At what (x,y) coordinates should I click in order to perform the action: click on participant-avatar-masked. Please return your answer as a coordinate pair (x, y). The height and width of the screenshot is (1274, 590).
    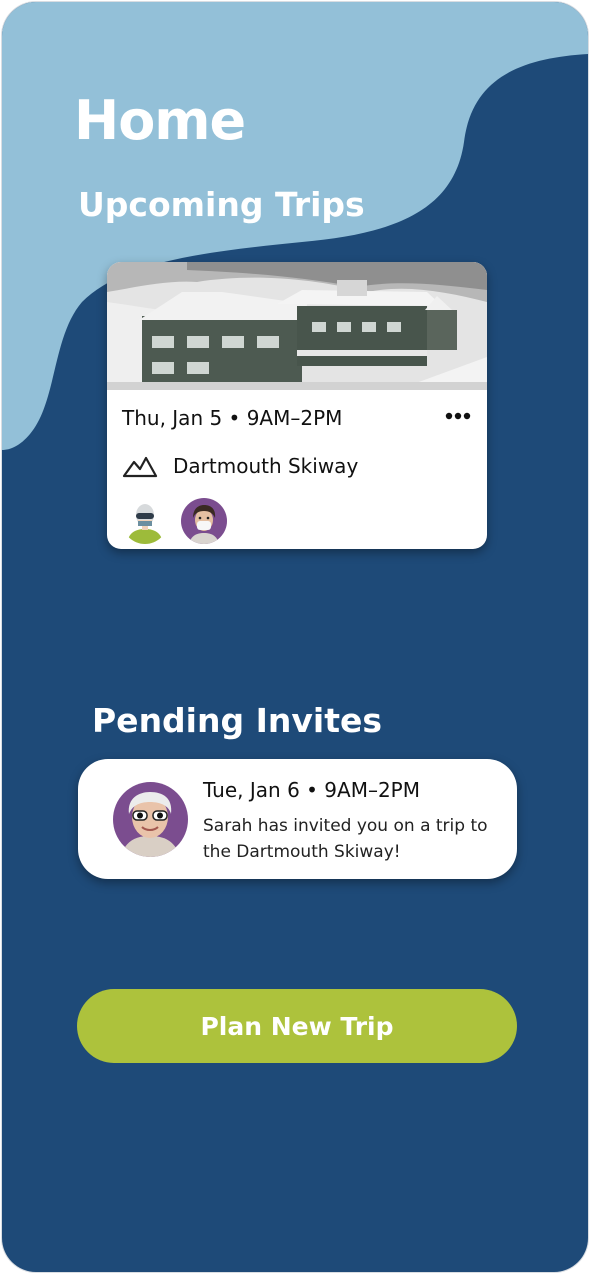
    Looking at the image, I should click on (204, 521).